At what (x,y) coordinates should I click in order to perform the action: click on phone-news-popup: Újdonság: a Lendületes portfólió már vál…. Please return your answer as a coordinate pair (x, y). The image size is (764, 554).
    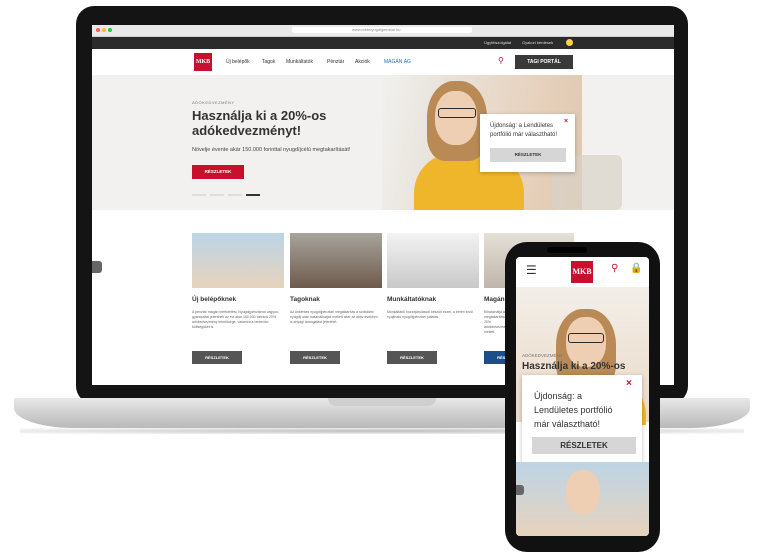
    Looking at the image, I should click on (582, 421).